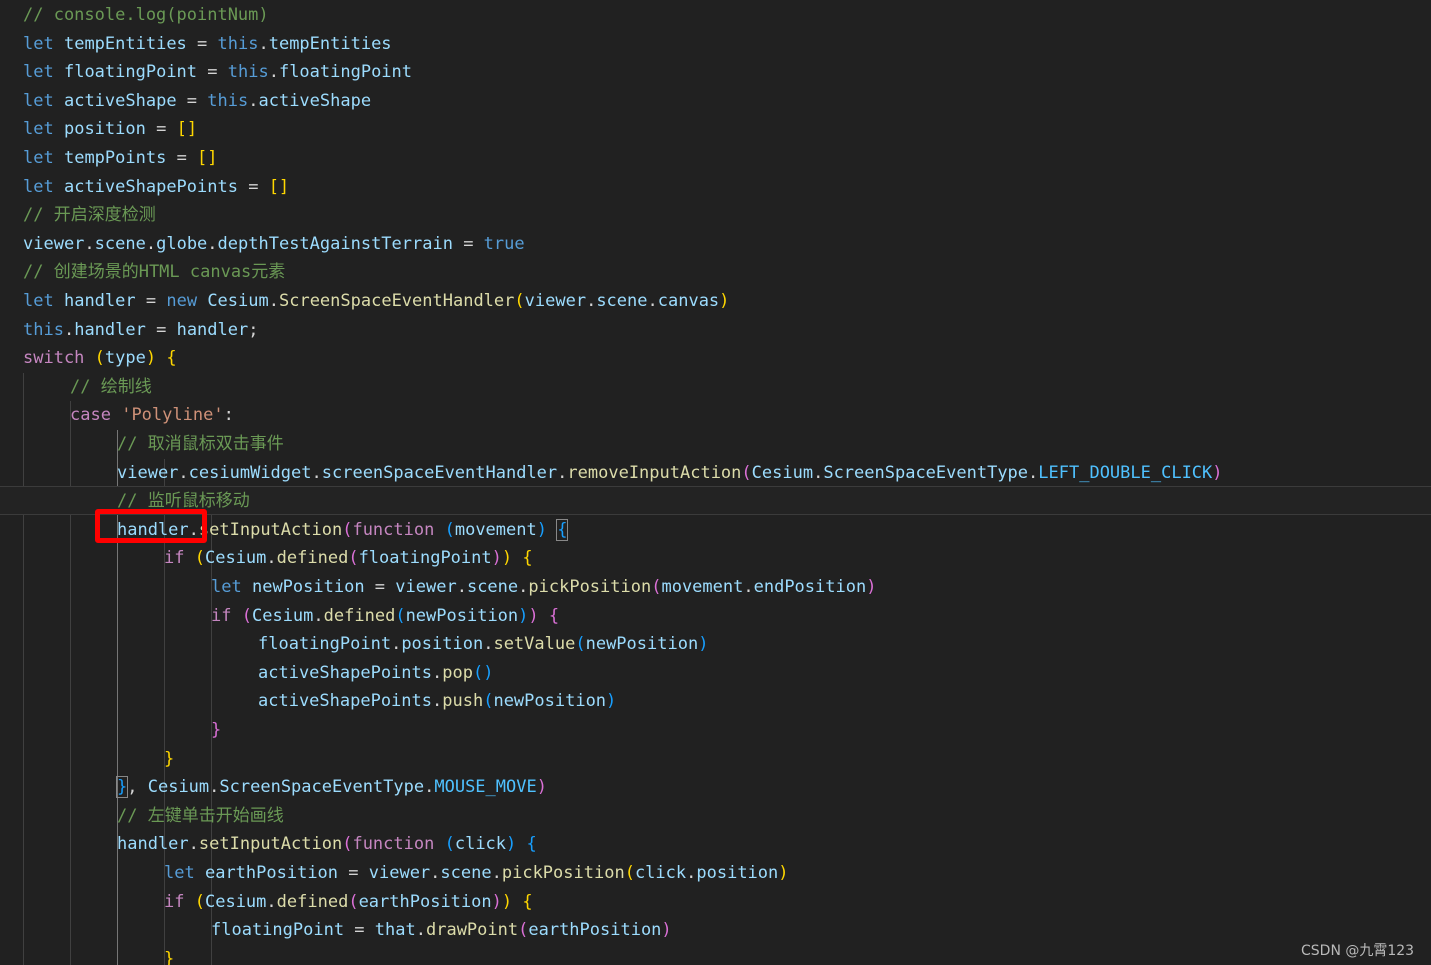 This screenshot has height=965, width=1431. I want to click on code-line: // console.log(pointNum), so click(146, 15).